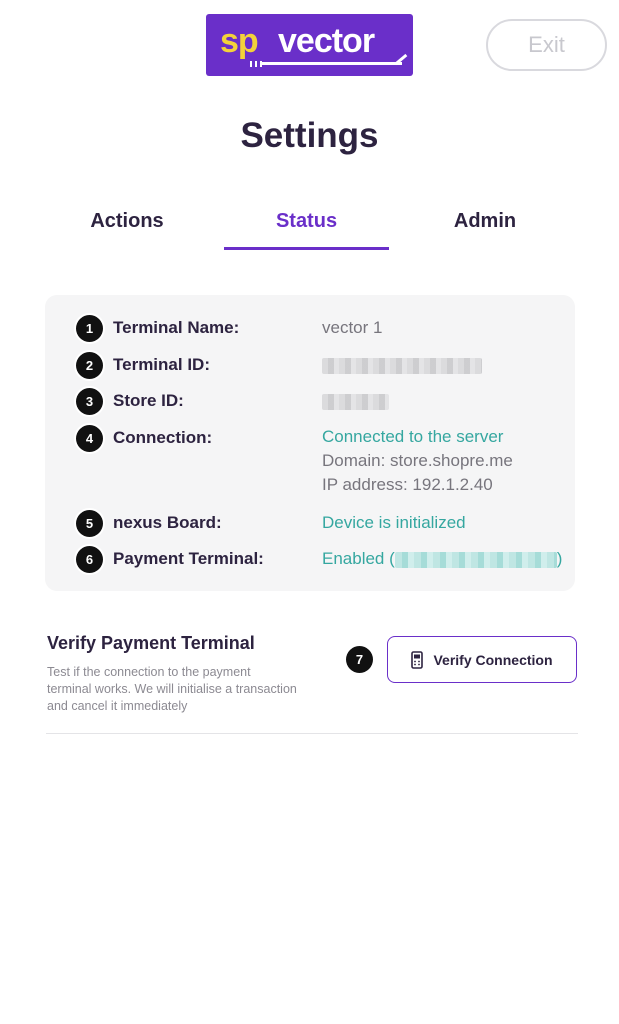  Describe the element at coordinates (475, 559) in the screenshot. I see `redacted-terminal-serial` at that location.